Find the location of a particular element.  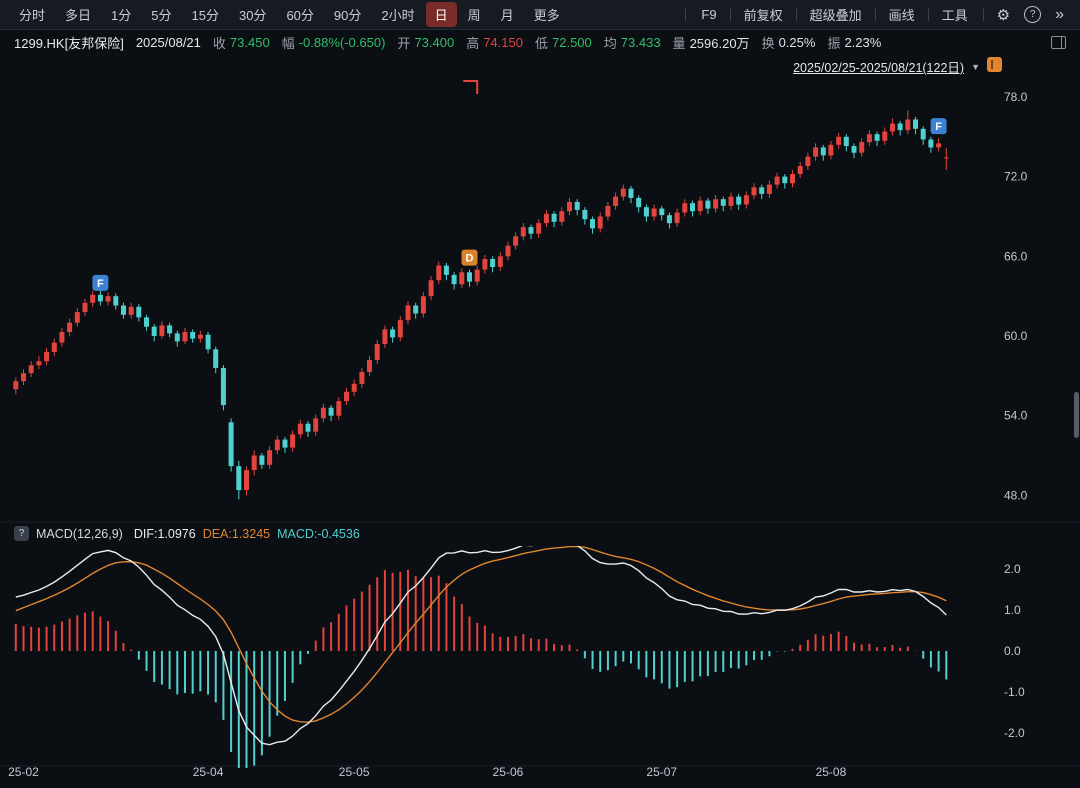

quote-date: 2025/08/21 is located at coordinates (168, 42).